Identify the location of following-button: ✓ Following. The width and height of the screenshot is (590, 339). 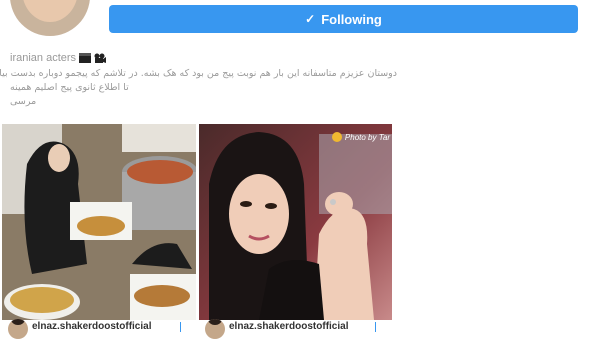
(343, 19).